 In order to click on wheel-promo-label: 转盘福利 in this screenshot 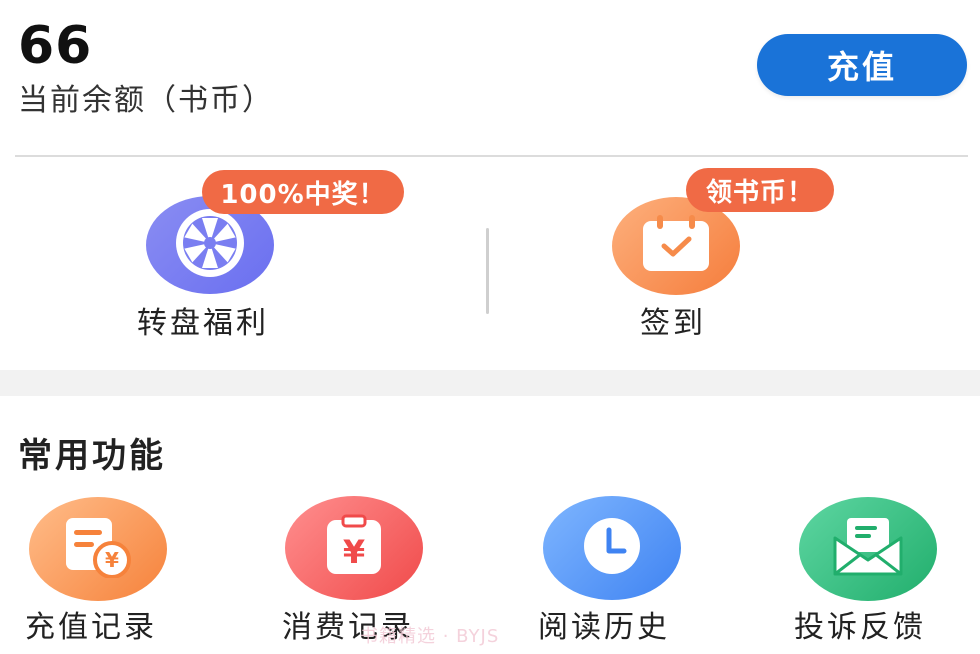, I will do `click(203, 320)`.